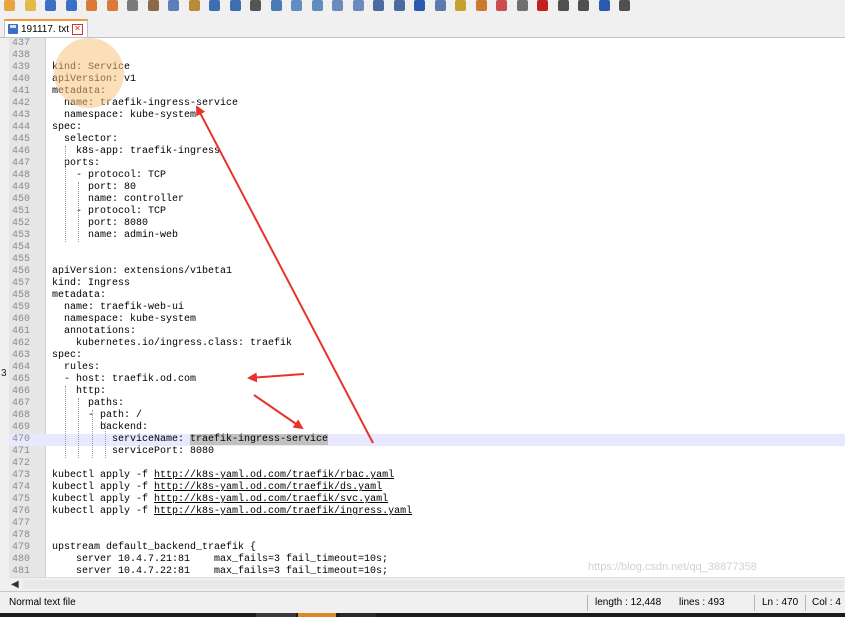  What do you see at coordinates (427, 380) in the screenshot?
I see `code-line: 465 - host: traefik.od.com` at bounding box center [427, 380].